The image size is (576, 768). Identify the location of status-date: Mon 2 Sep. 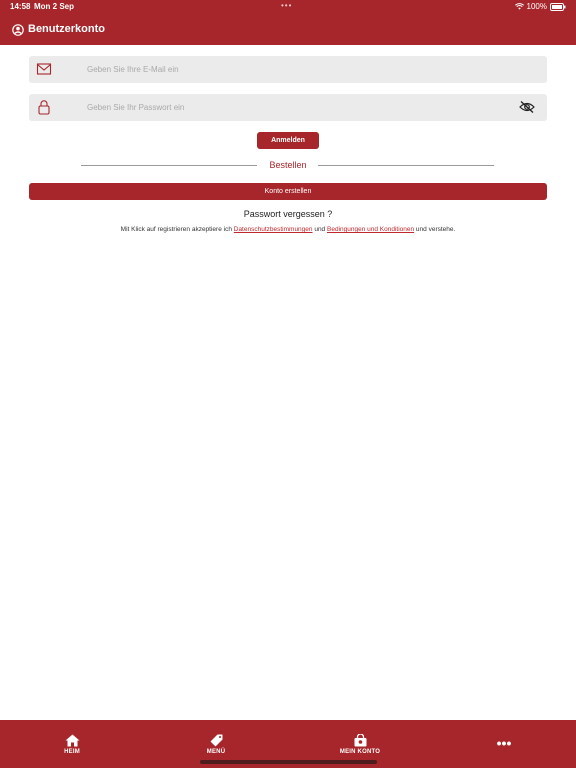
(54, 6).